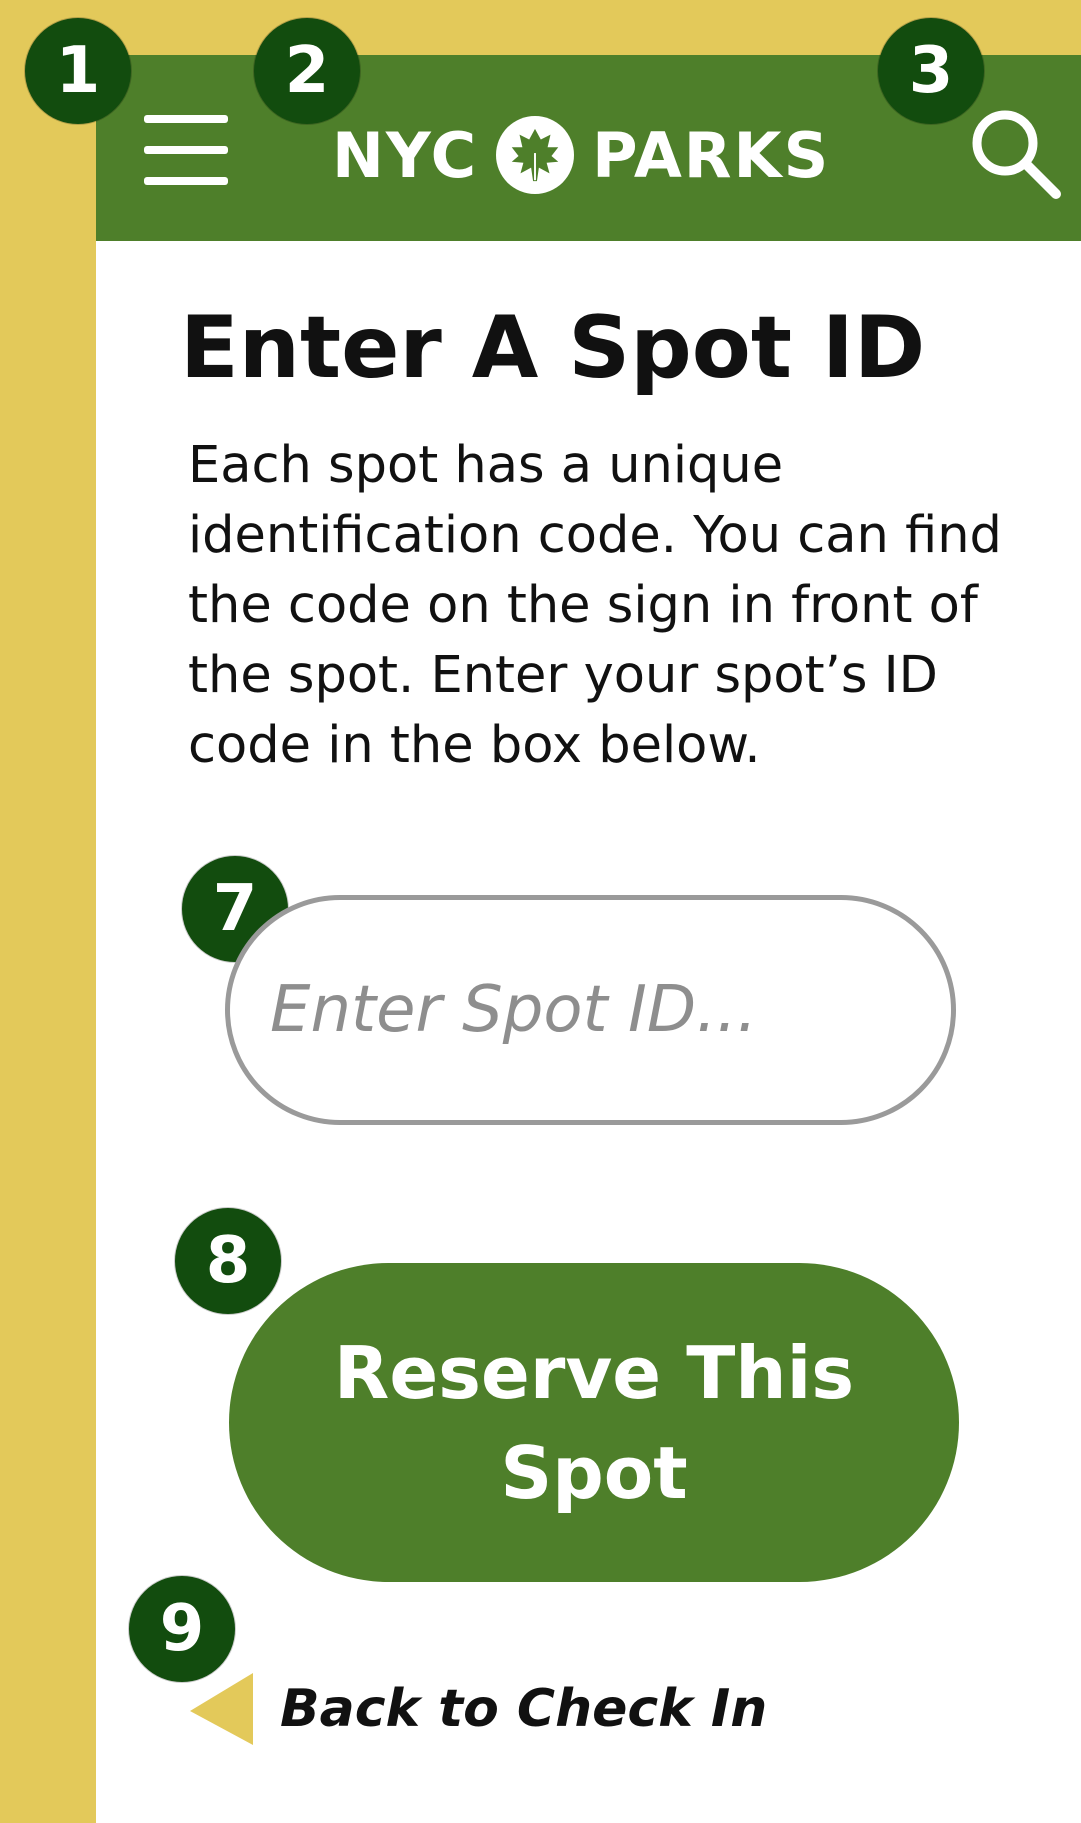  Describe the element at coordinates (307, 71) in the screenshot. I see `annotation-badge-logo: 2` at that location.